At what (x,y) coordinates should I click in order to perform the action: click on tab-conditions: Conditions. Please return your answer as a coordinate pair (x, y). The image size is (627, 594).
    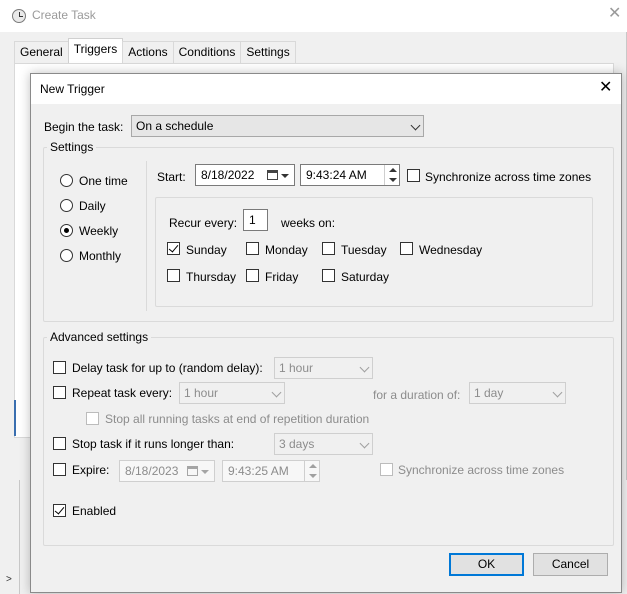
    Looking at the image, I should click on (207, 52).